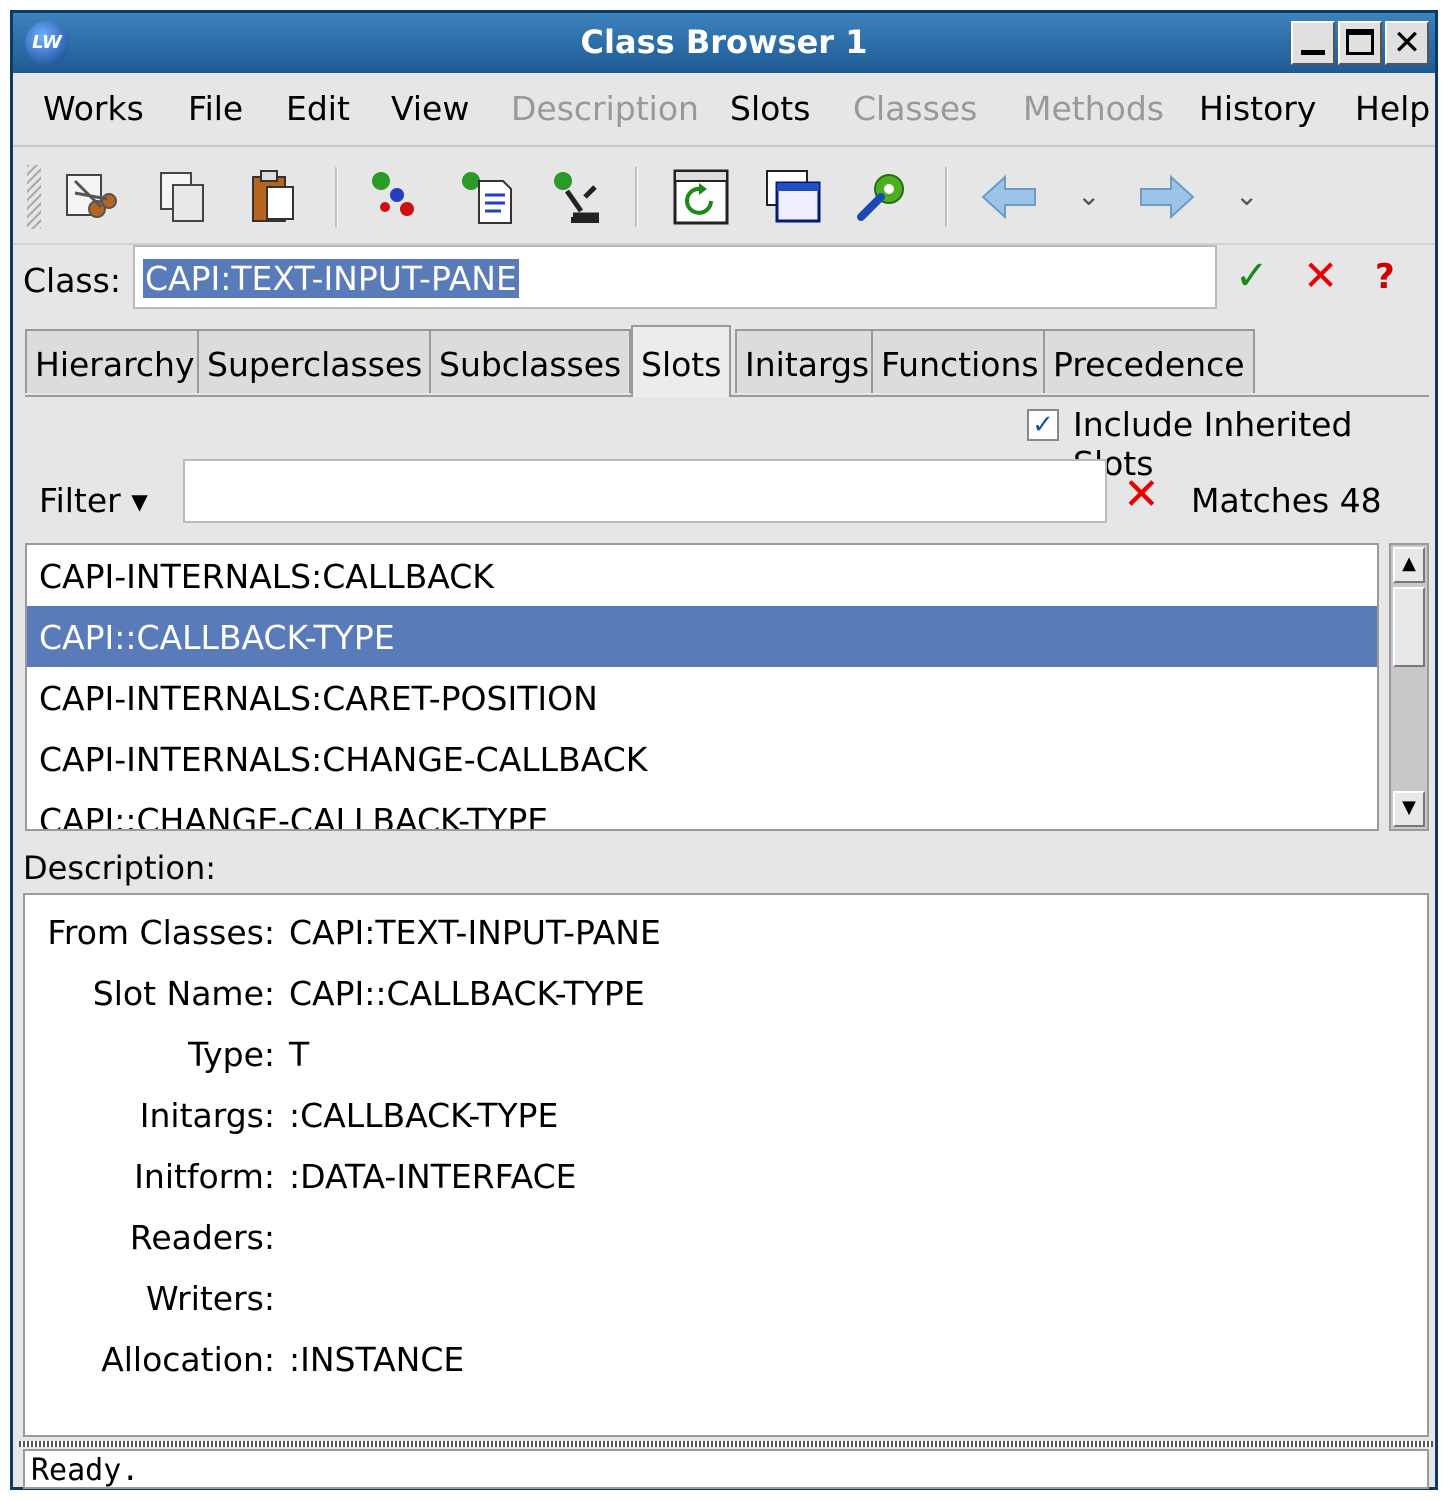  Describe the element at coordinates (726, 1248) in the screenshot. I see `description-row: Readers:` at that location.